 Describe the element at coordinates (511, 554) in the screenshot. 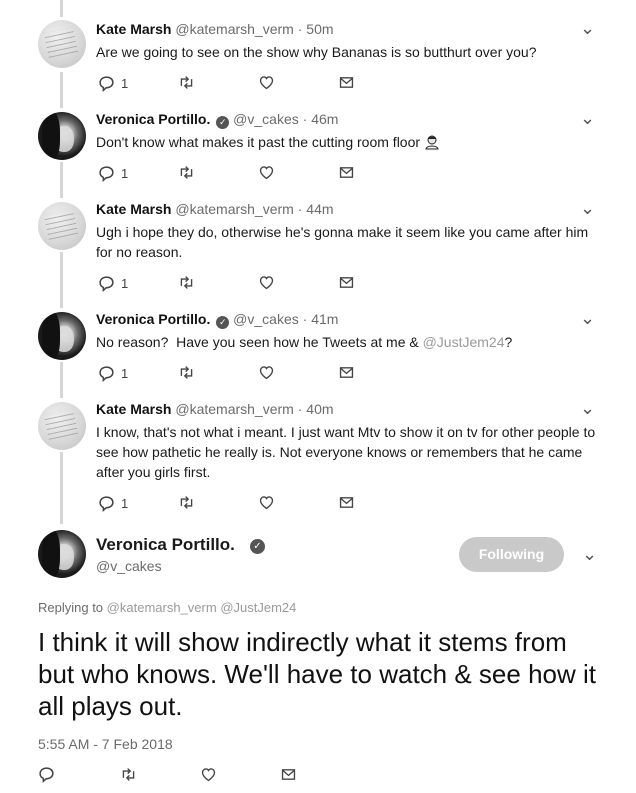

I see `following-button: Following` at that location.